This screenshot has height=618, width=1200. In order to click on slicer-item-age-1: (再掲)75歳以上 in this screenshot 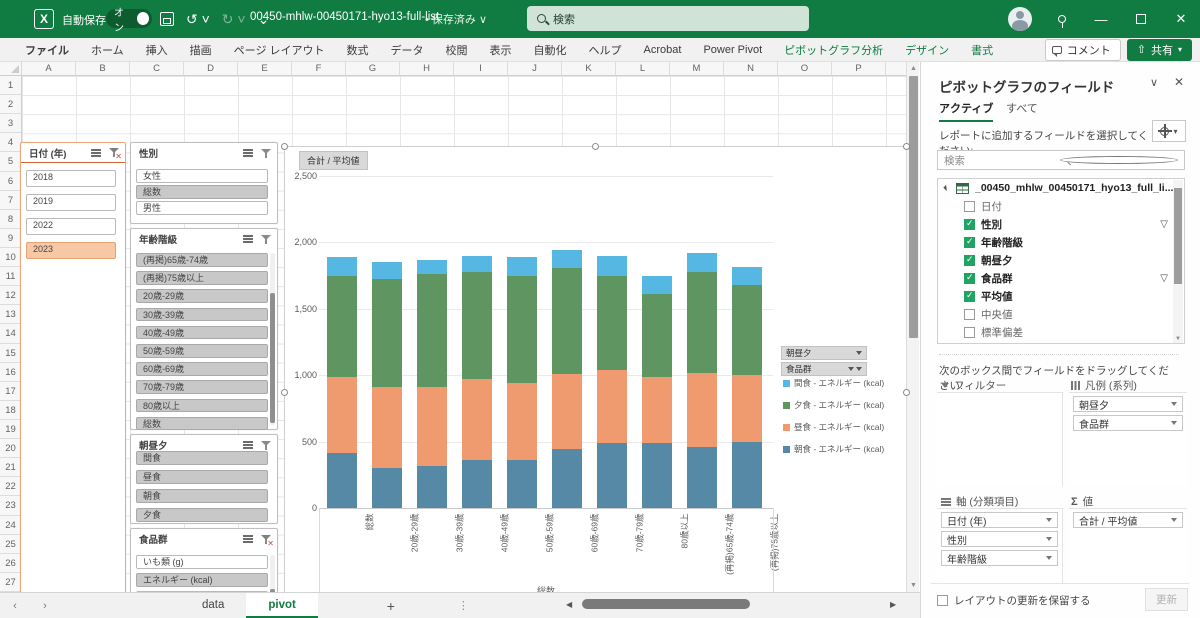, I will do `click(202, 278)`.